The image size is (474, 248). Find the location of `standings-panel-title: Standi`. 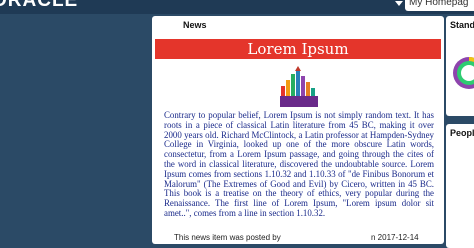

standings-panel-title: Standi is located at coordinates (462, 25).